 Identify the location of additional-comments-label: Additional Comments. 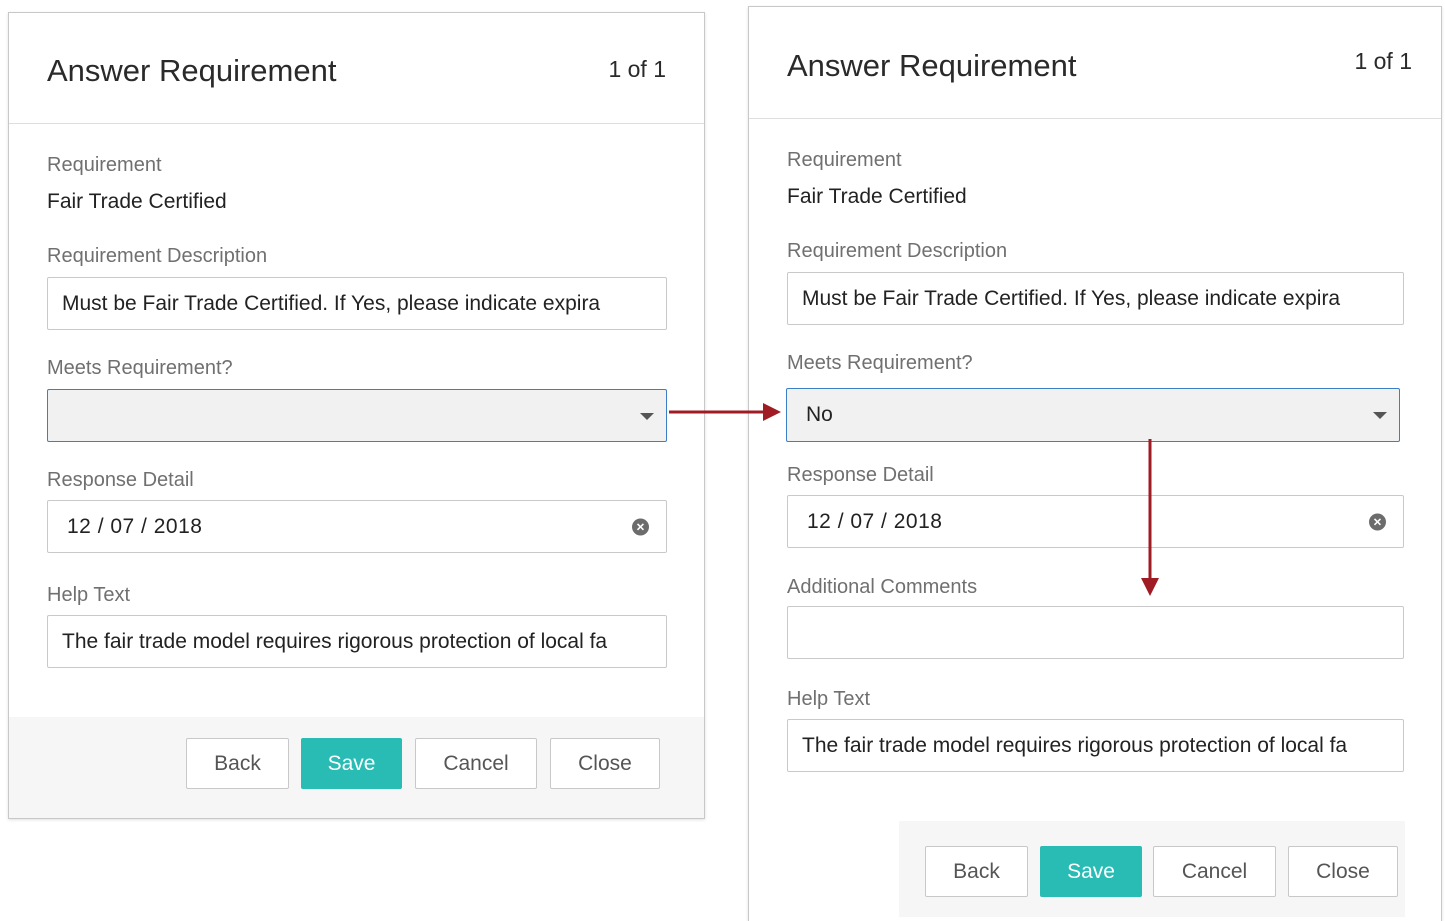
(882, 587).